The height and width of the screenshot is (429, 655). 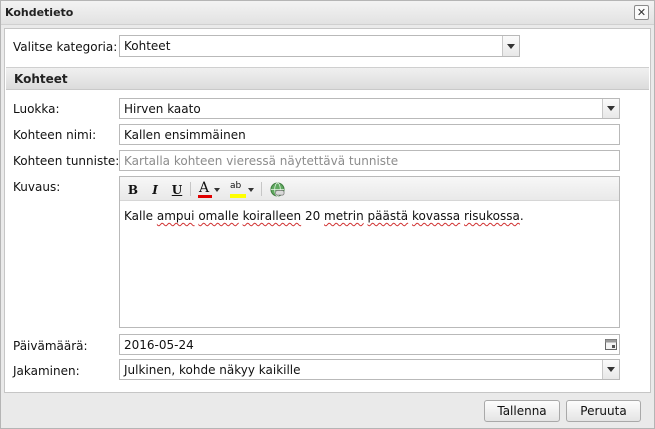 What do you see at coordinates (369, 108) in the screenshot?
I see `class-select: Hirven kaato` at bounding box center [369, 108].